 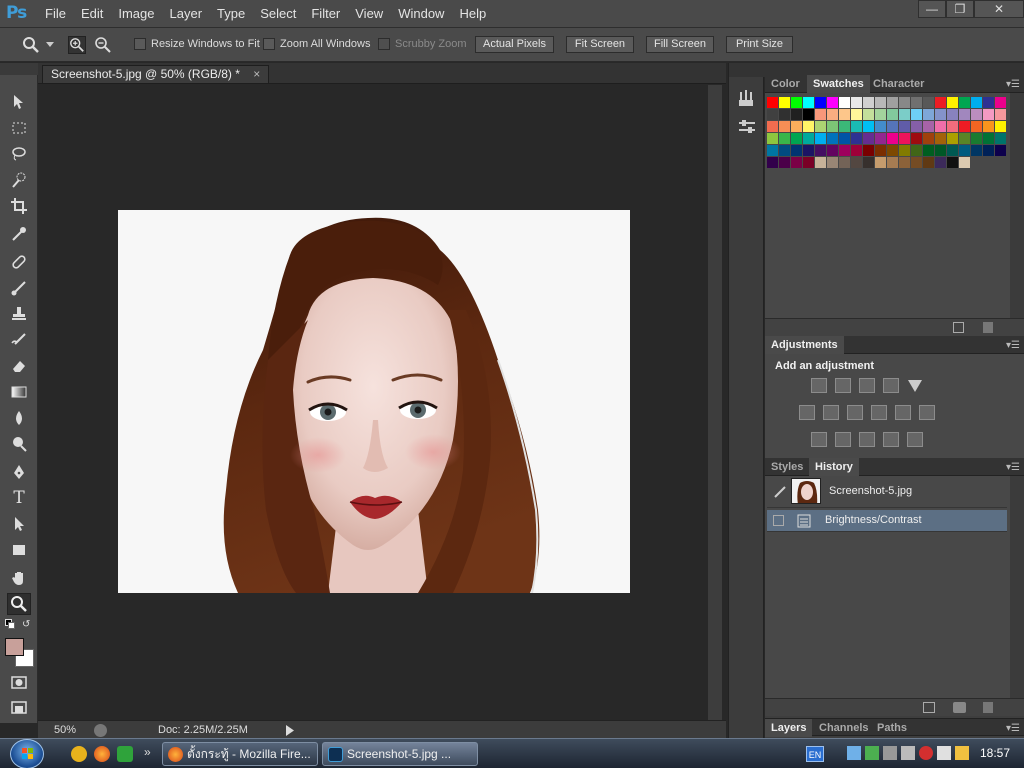 What do you see at coordinates (186, 13) in the screenshot?
I see `menu-layer: Layer` at bounding box center [186, 13].